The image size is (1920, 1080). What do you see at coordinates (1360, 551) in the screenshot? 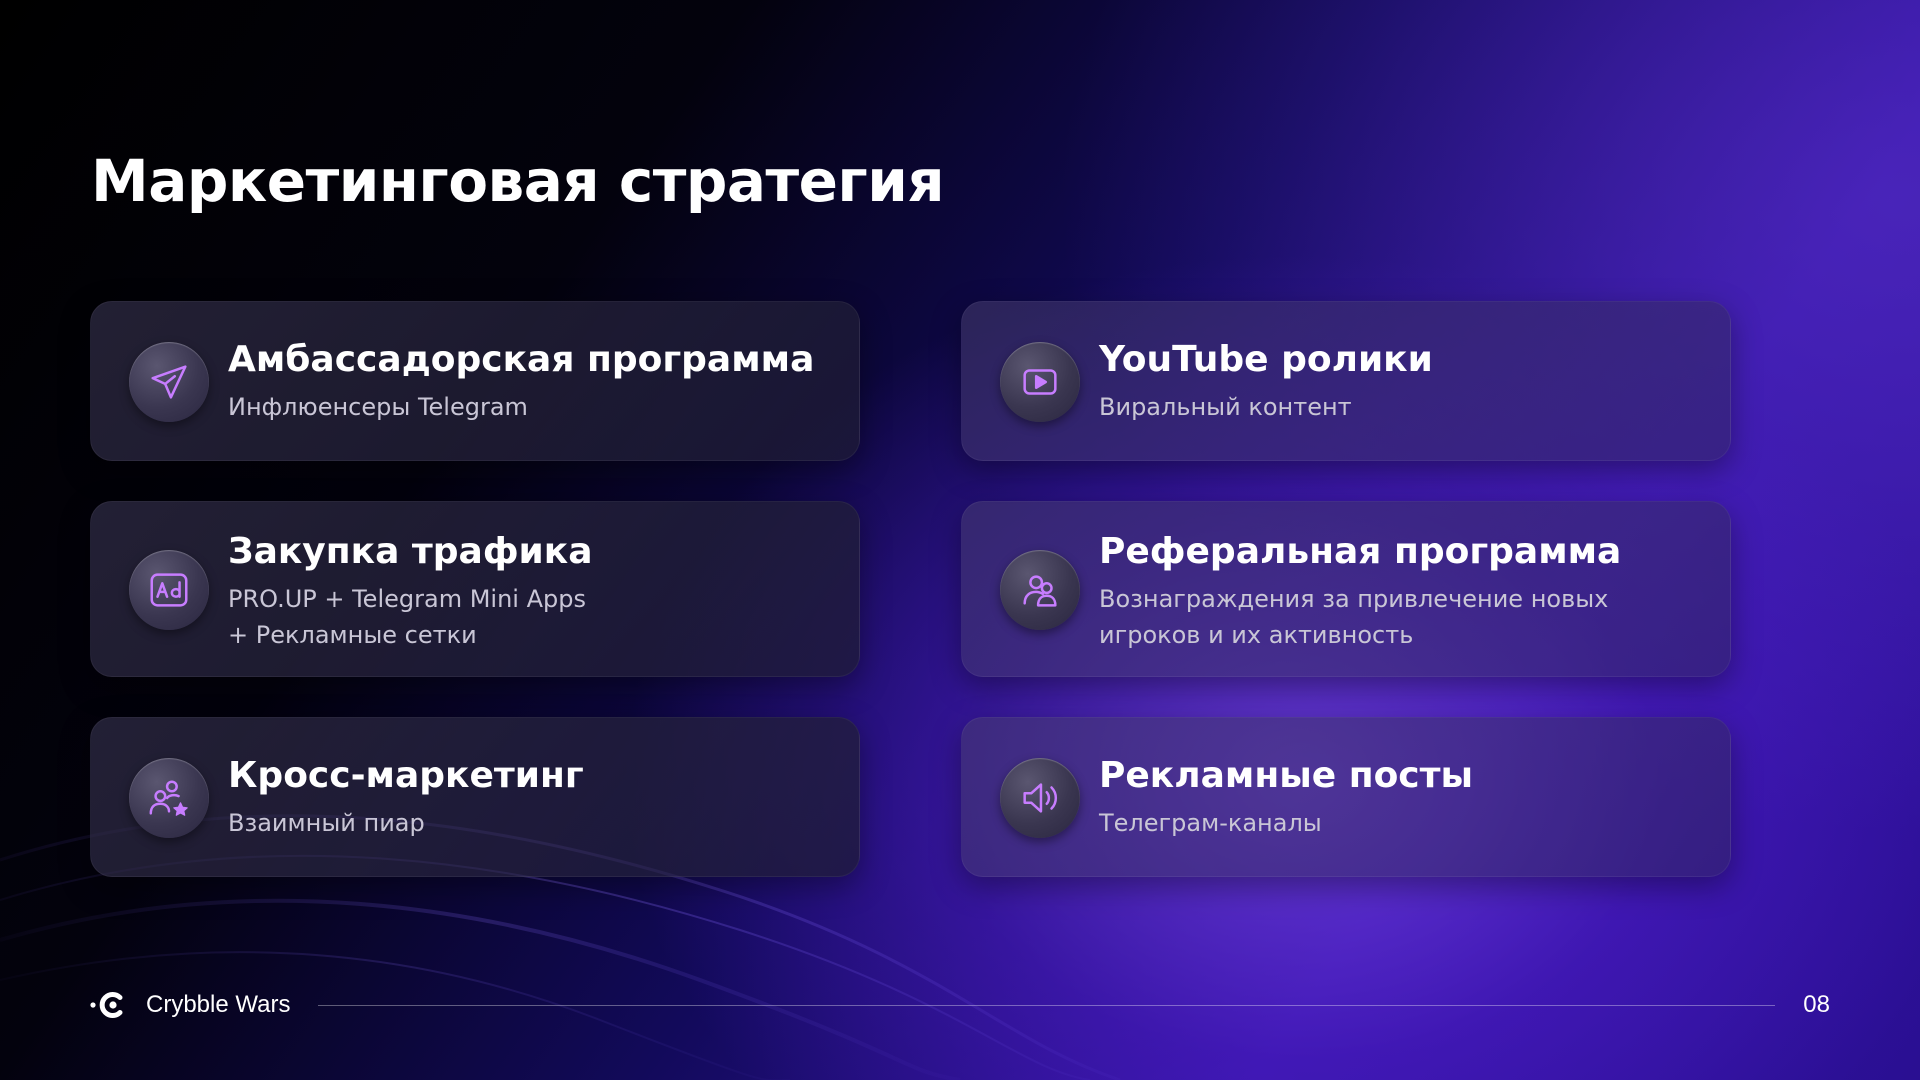
I see `card-title: Реферальная программа` at bounding box center [1360, 551].